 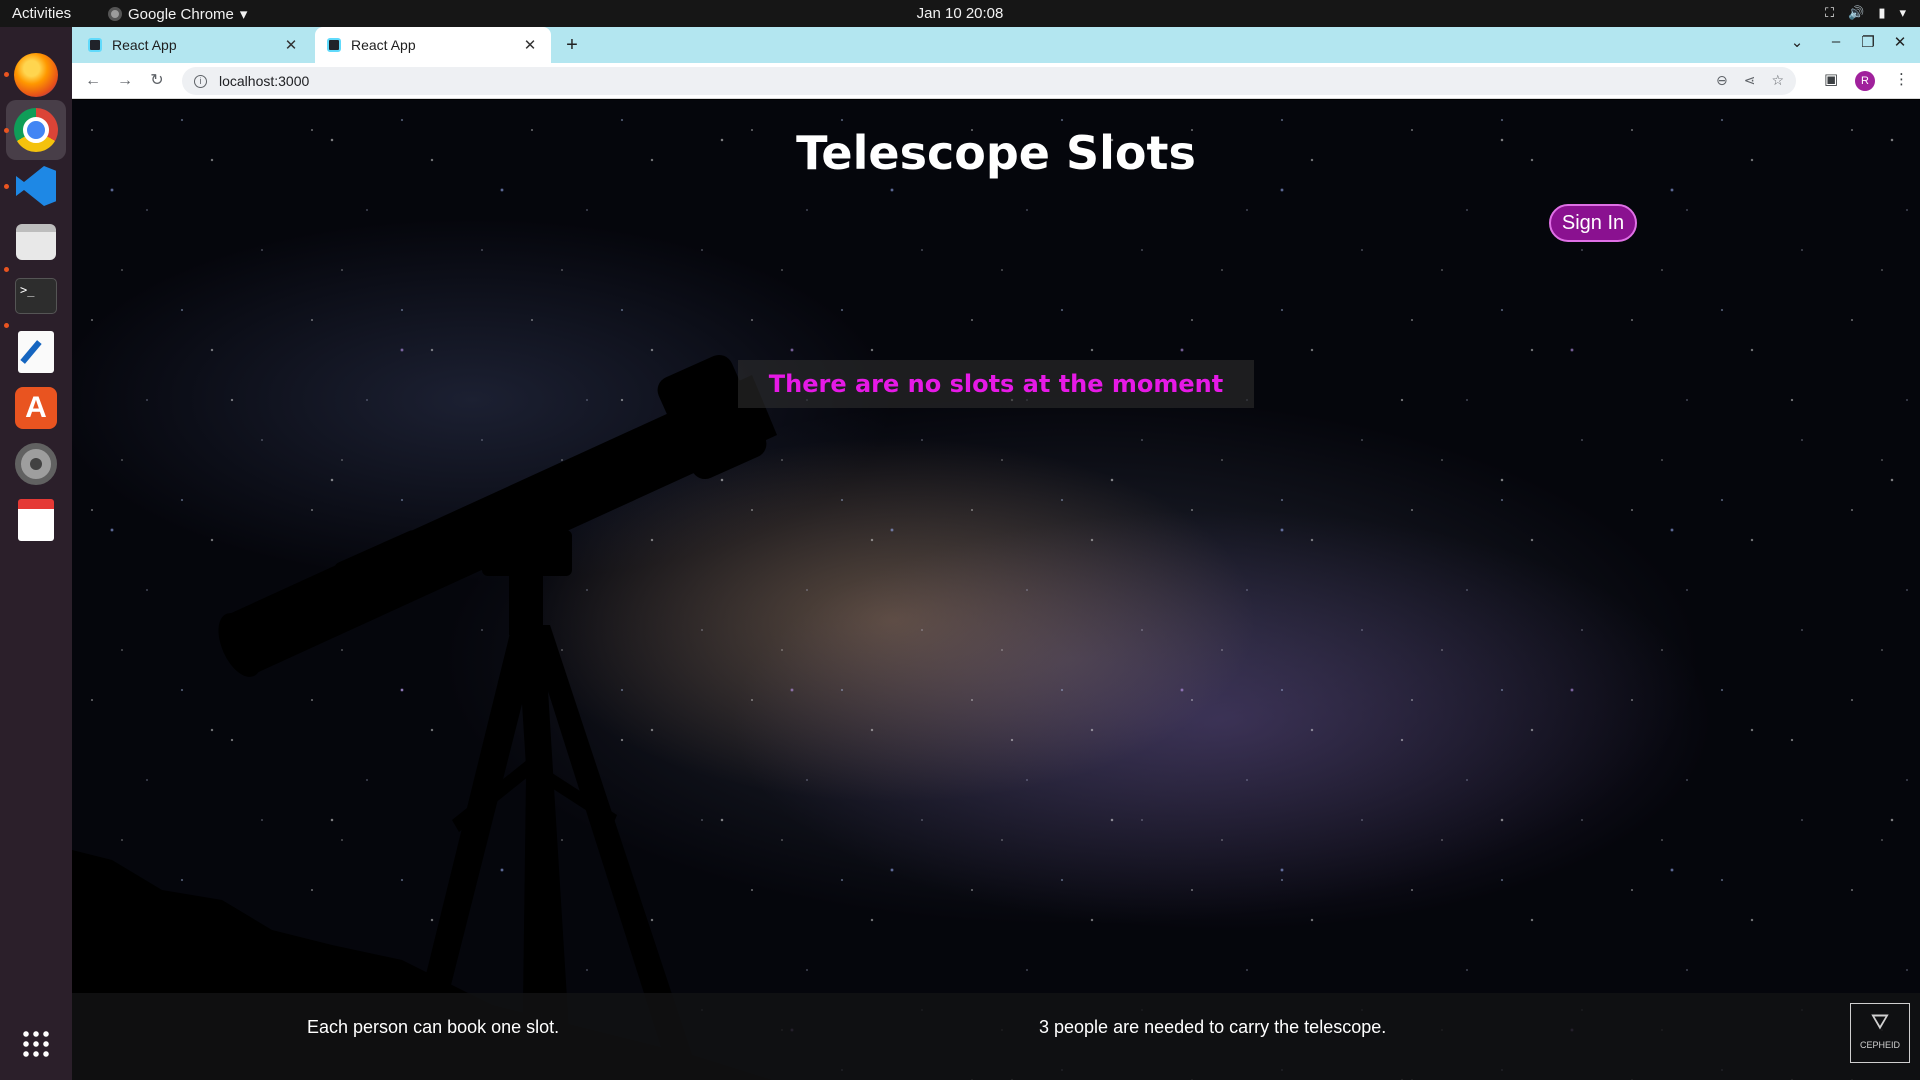 What do you see at coordinates (1830, 12) in the screenshot?
I see `network-icon: ⛶` at bounding box center [1830, 12].